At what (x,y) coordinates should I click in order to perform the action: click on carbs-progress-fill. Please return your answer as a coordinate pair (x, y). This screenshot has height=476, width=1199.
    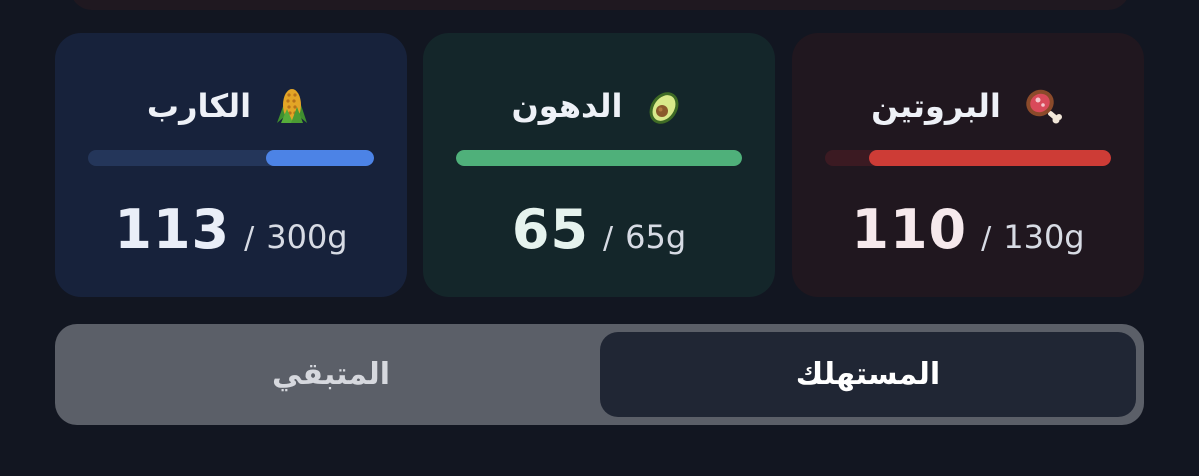
    Looking at the image, I should click on (320, 158).